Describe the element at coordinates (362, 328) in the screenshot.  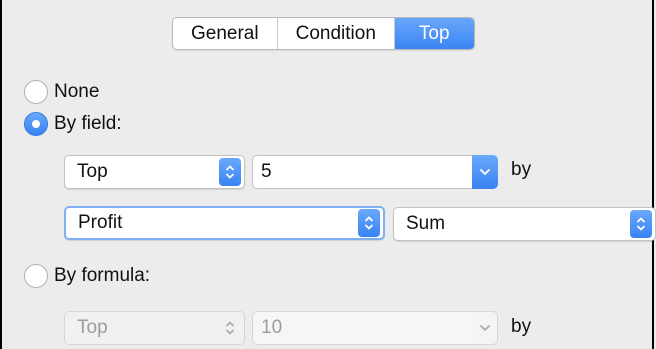
I see `formula-count-input: 10` at that location.